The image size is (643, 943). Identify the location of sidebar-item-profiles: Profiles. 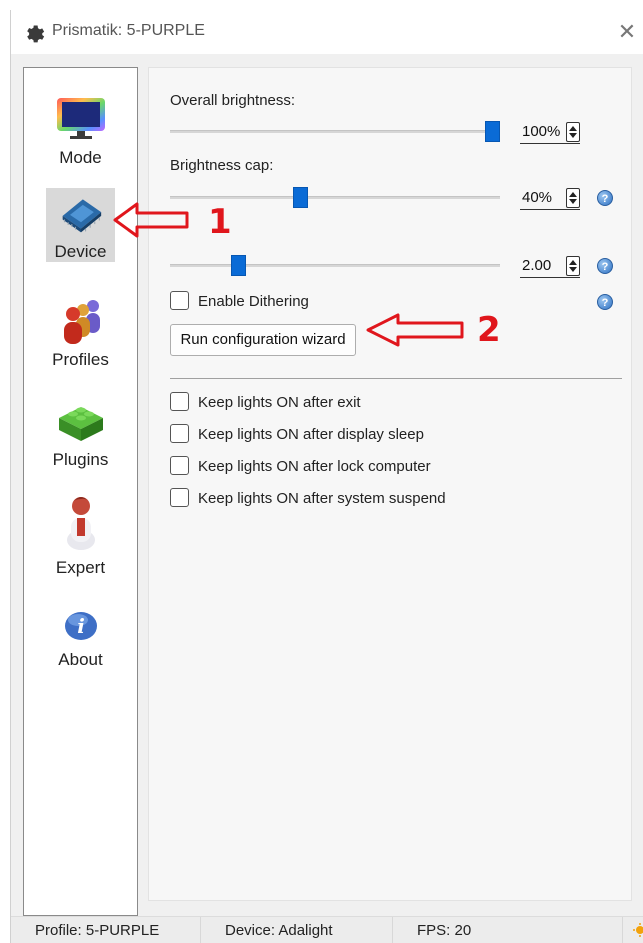
(80, 333).